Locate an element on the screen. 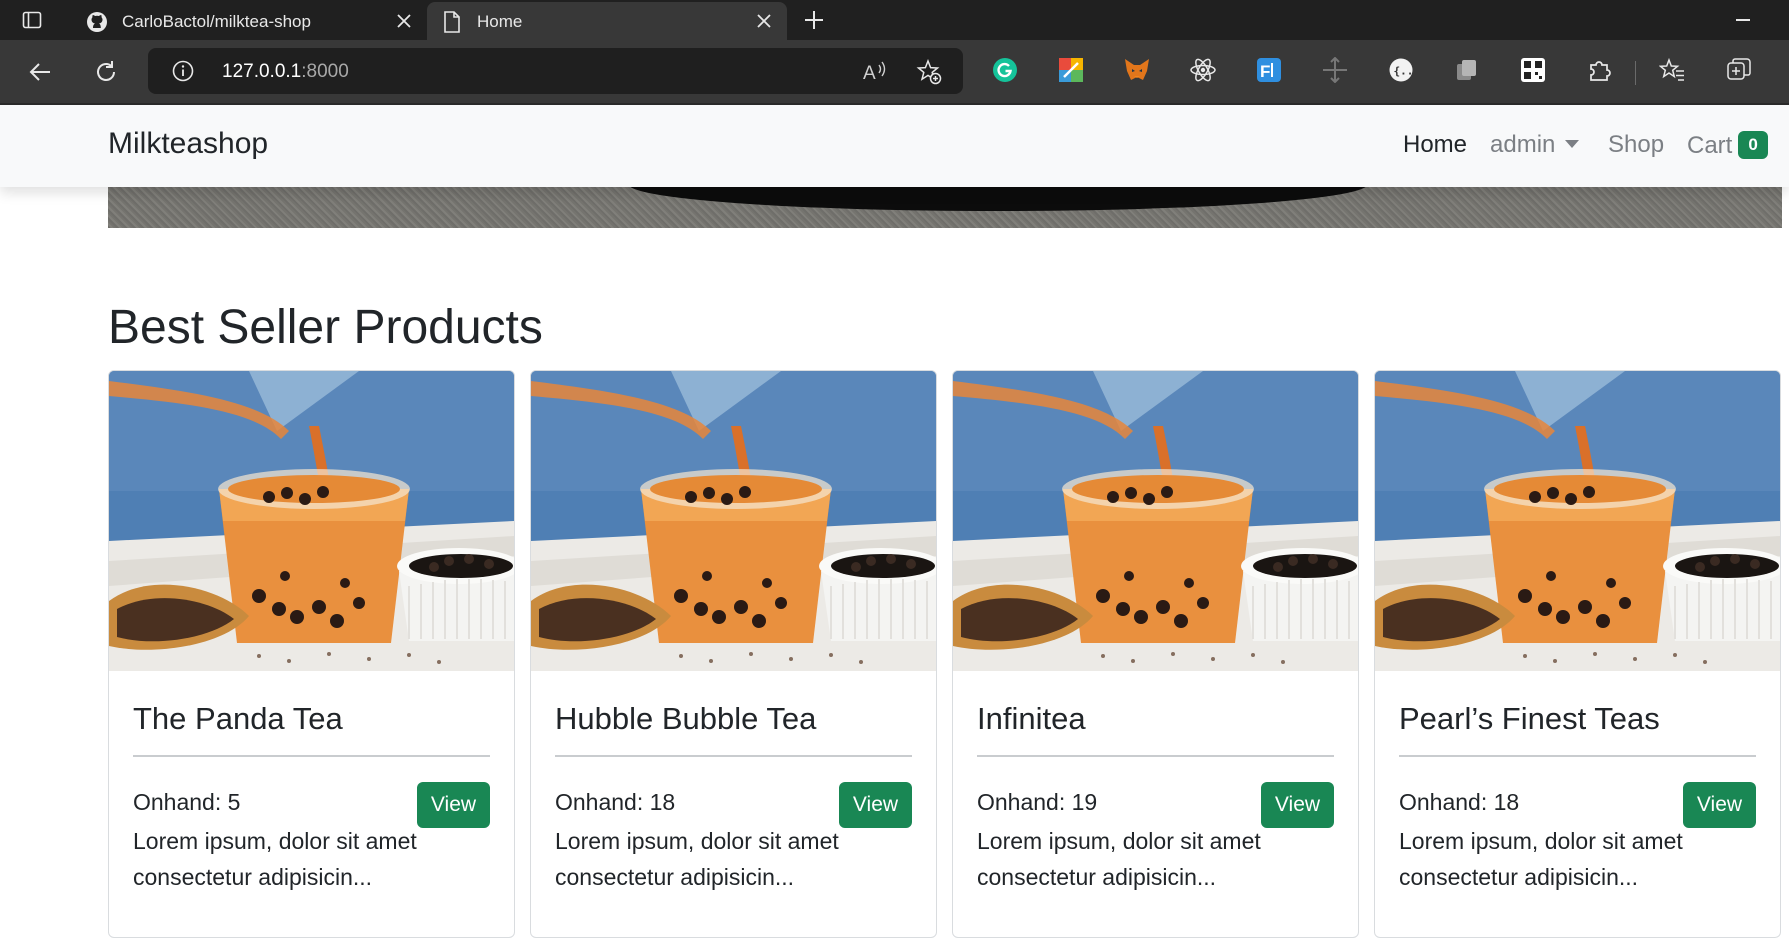 The image size is (1789, 947). tab-actions-icon is located at coordinates (32, 20).